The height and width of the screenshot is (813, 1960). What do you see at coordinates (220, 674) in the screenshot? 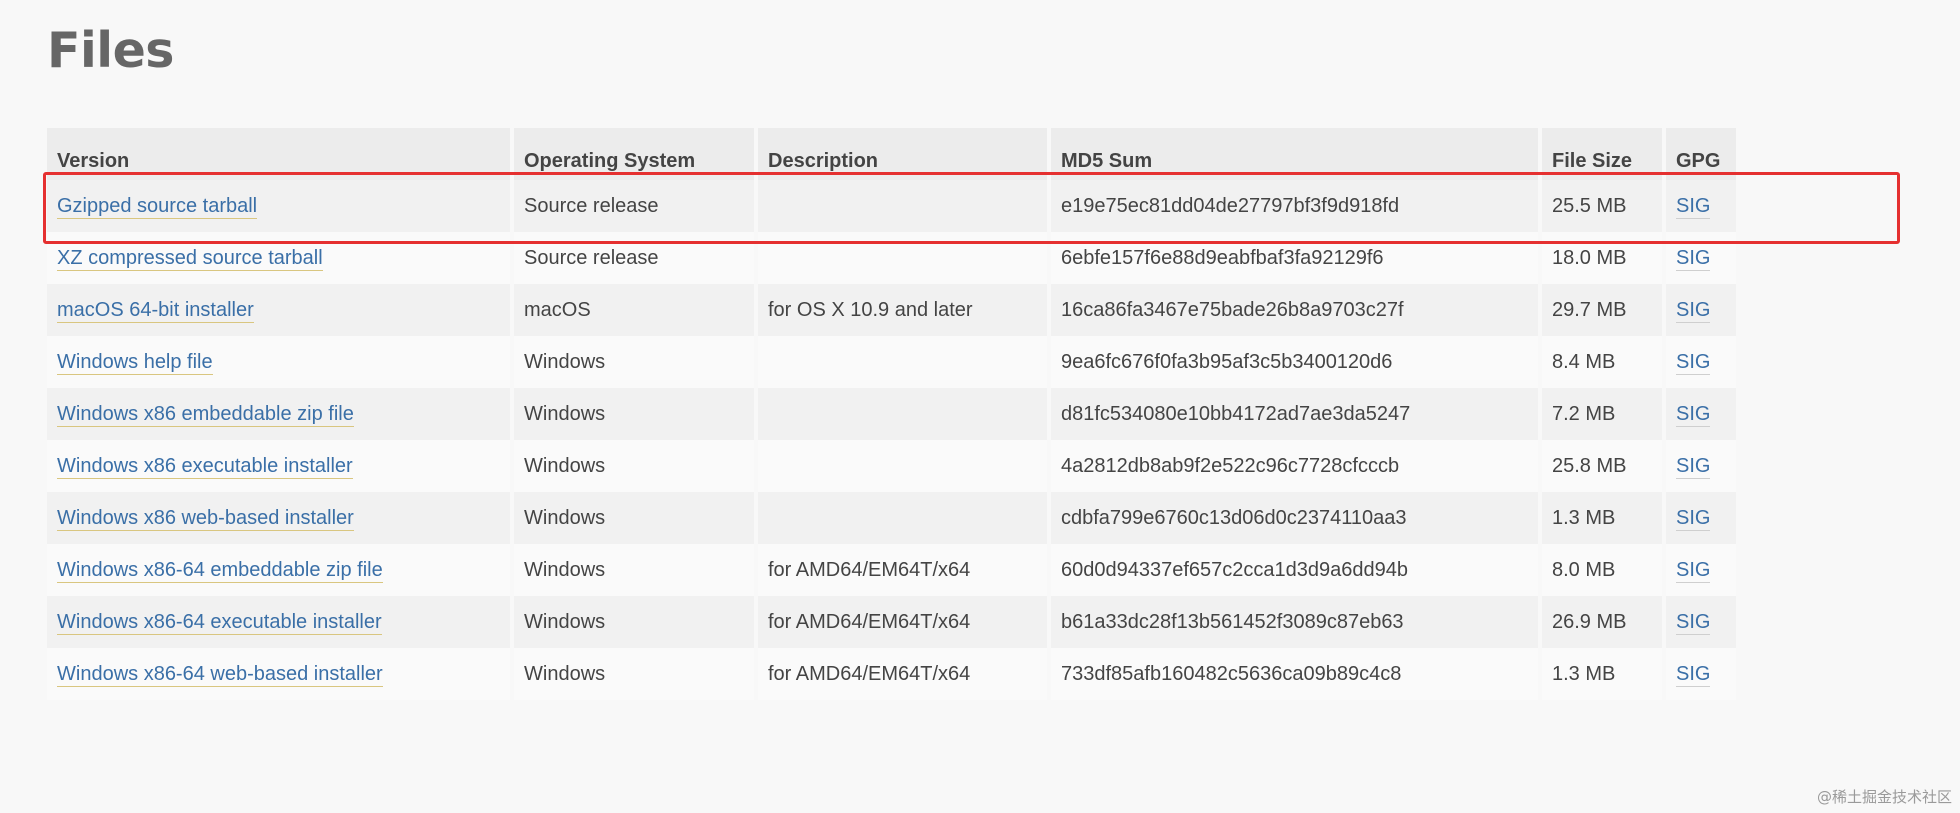
I see `file-download-link: Windows x86-64 web-based installer` at bounding box center [220, 674].